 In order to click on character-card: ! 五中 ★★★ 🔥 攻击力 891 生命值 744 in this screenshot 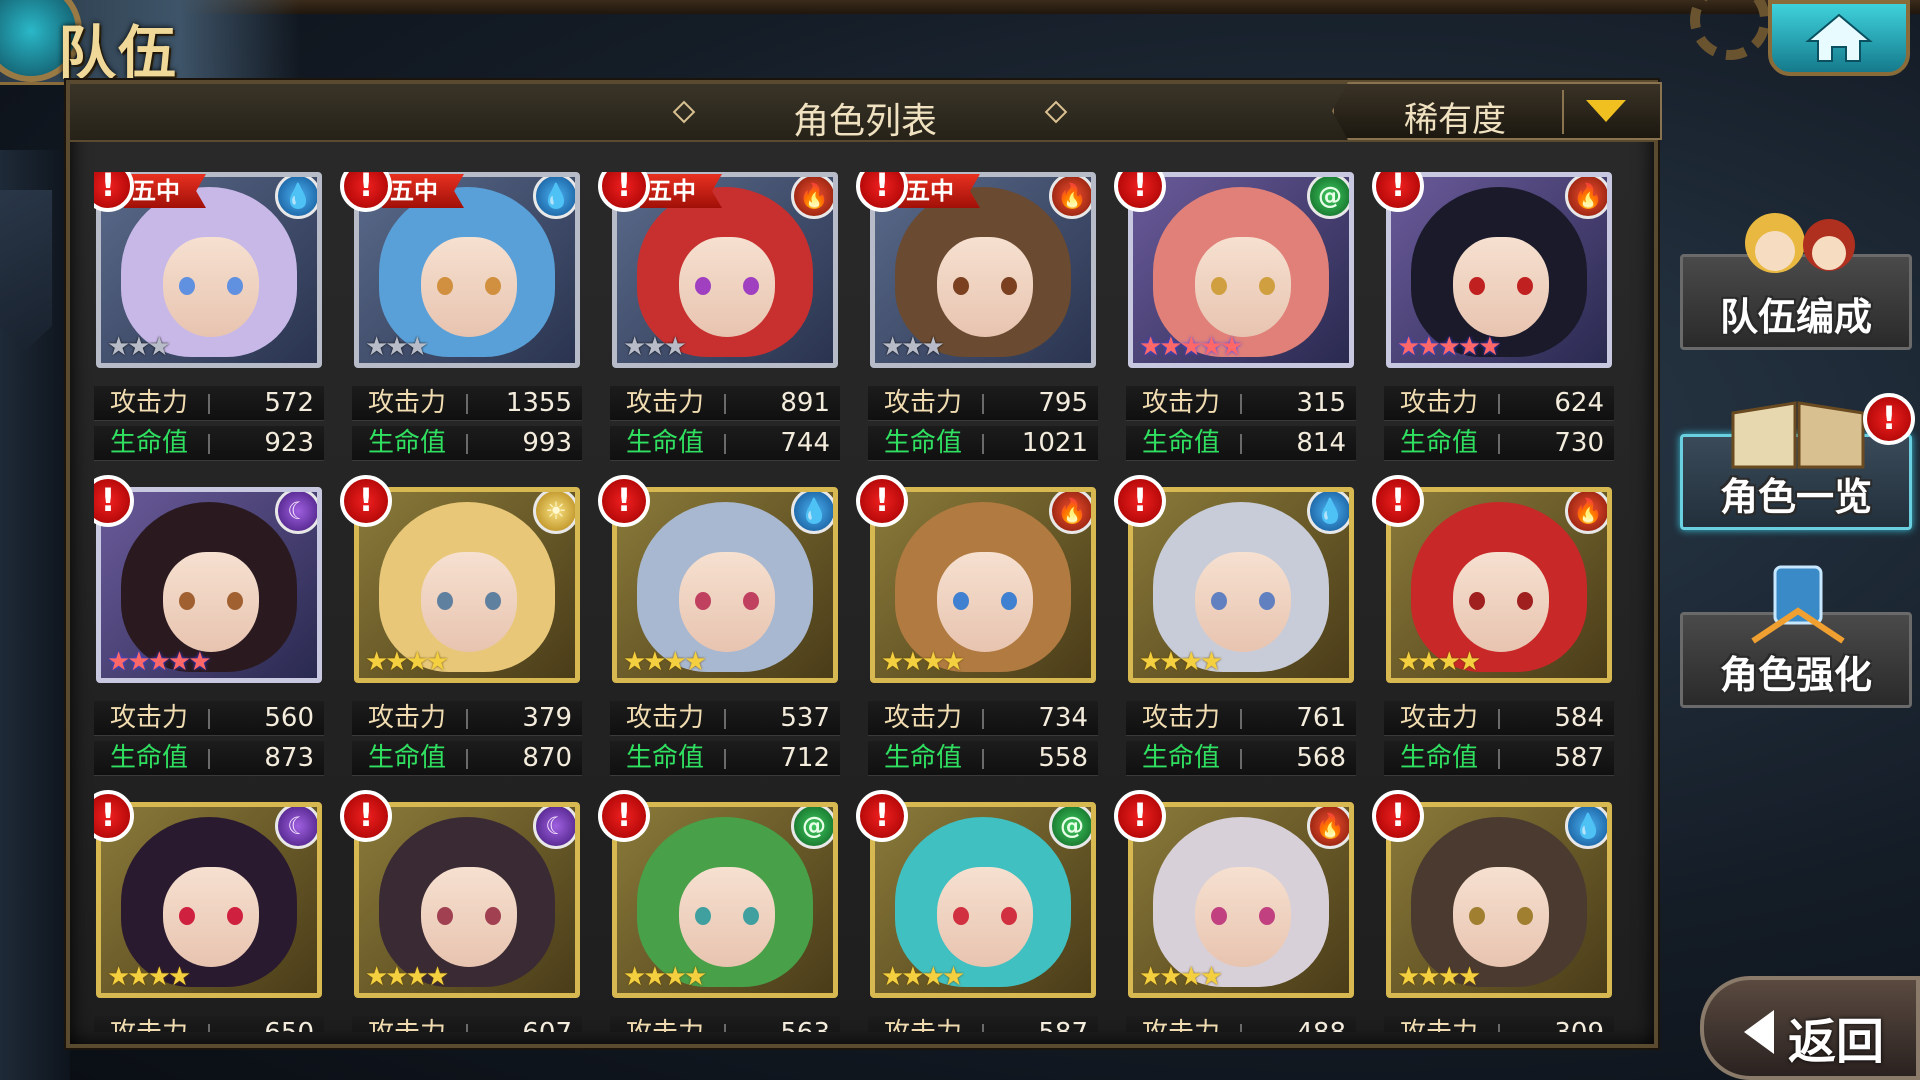, I will do `click(719, 317)`.